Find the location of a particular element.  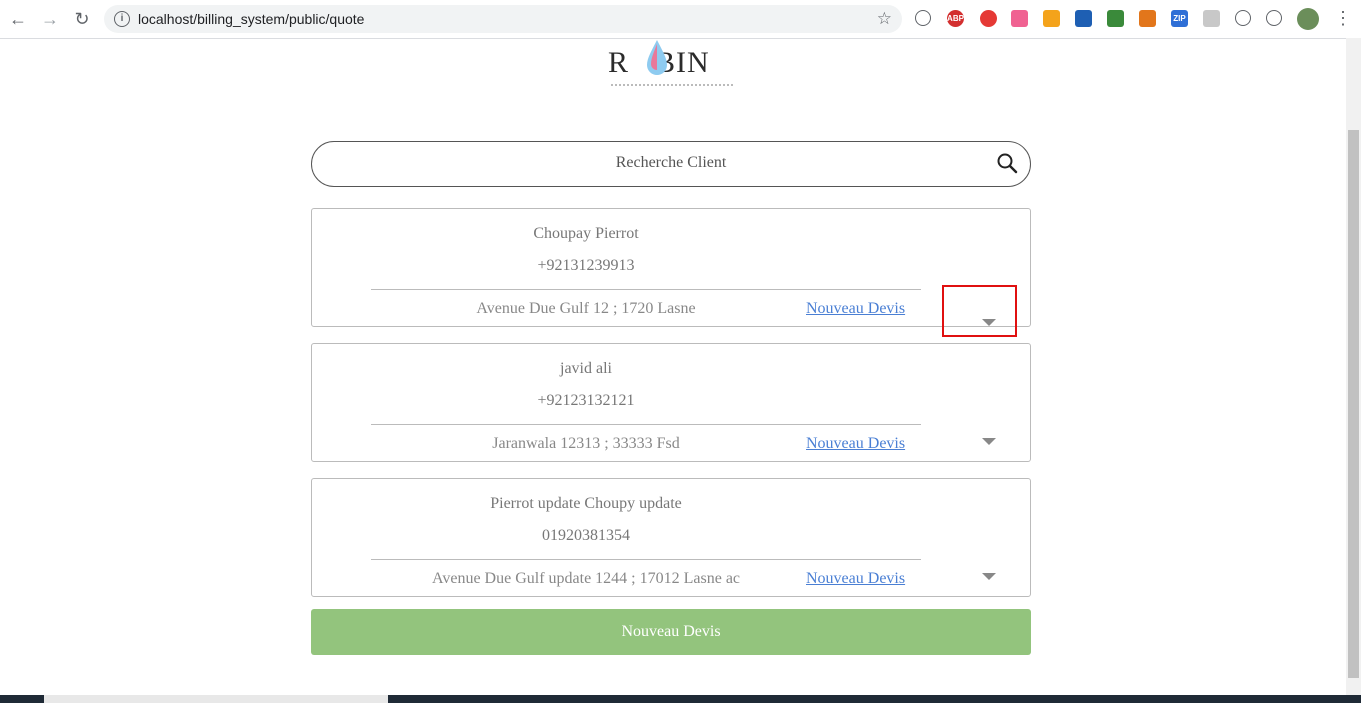

client-address: Avenue Due Gulf 12 ; 1720 Lasne is located at coordinates (586, 308).